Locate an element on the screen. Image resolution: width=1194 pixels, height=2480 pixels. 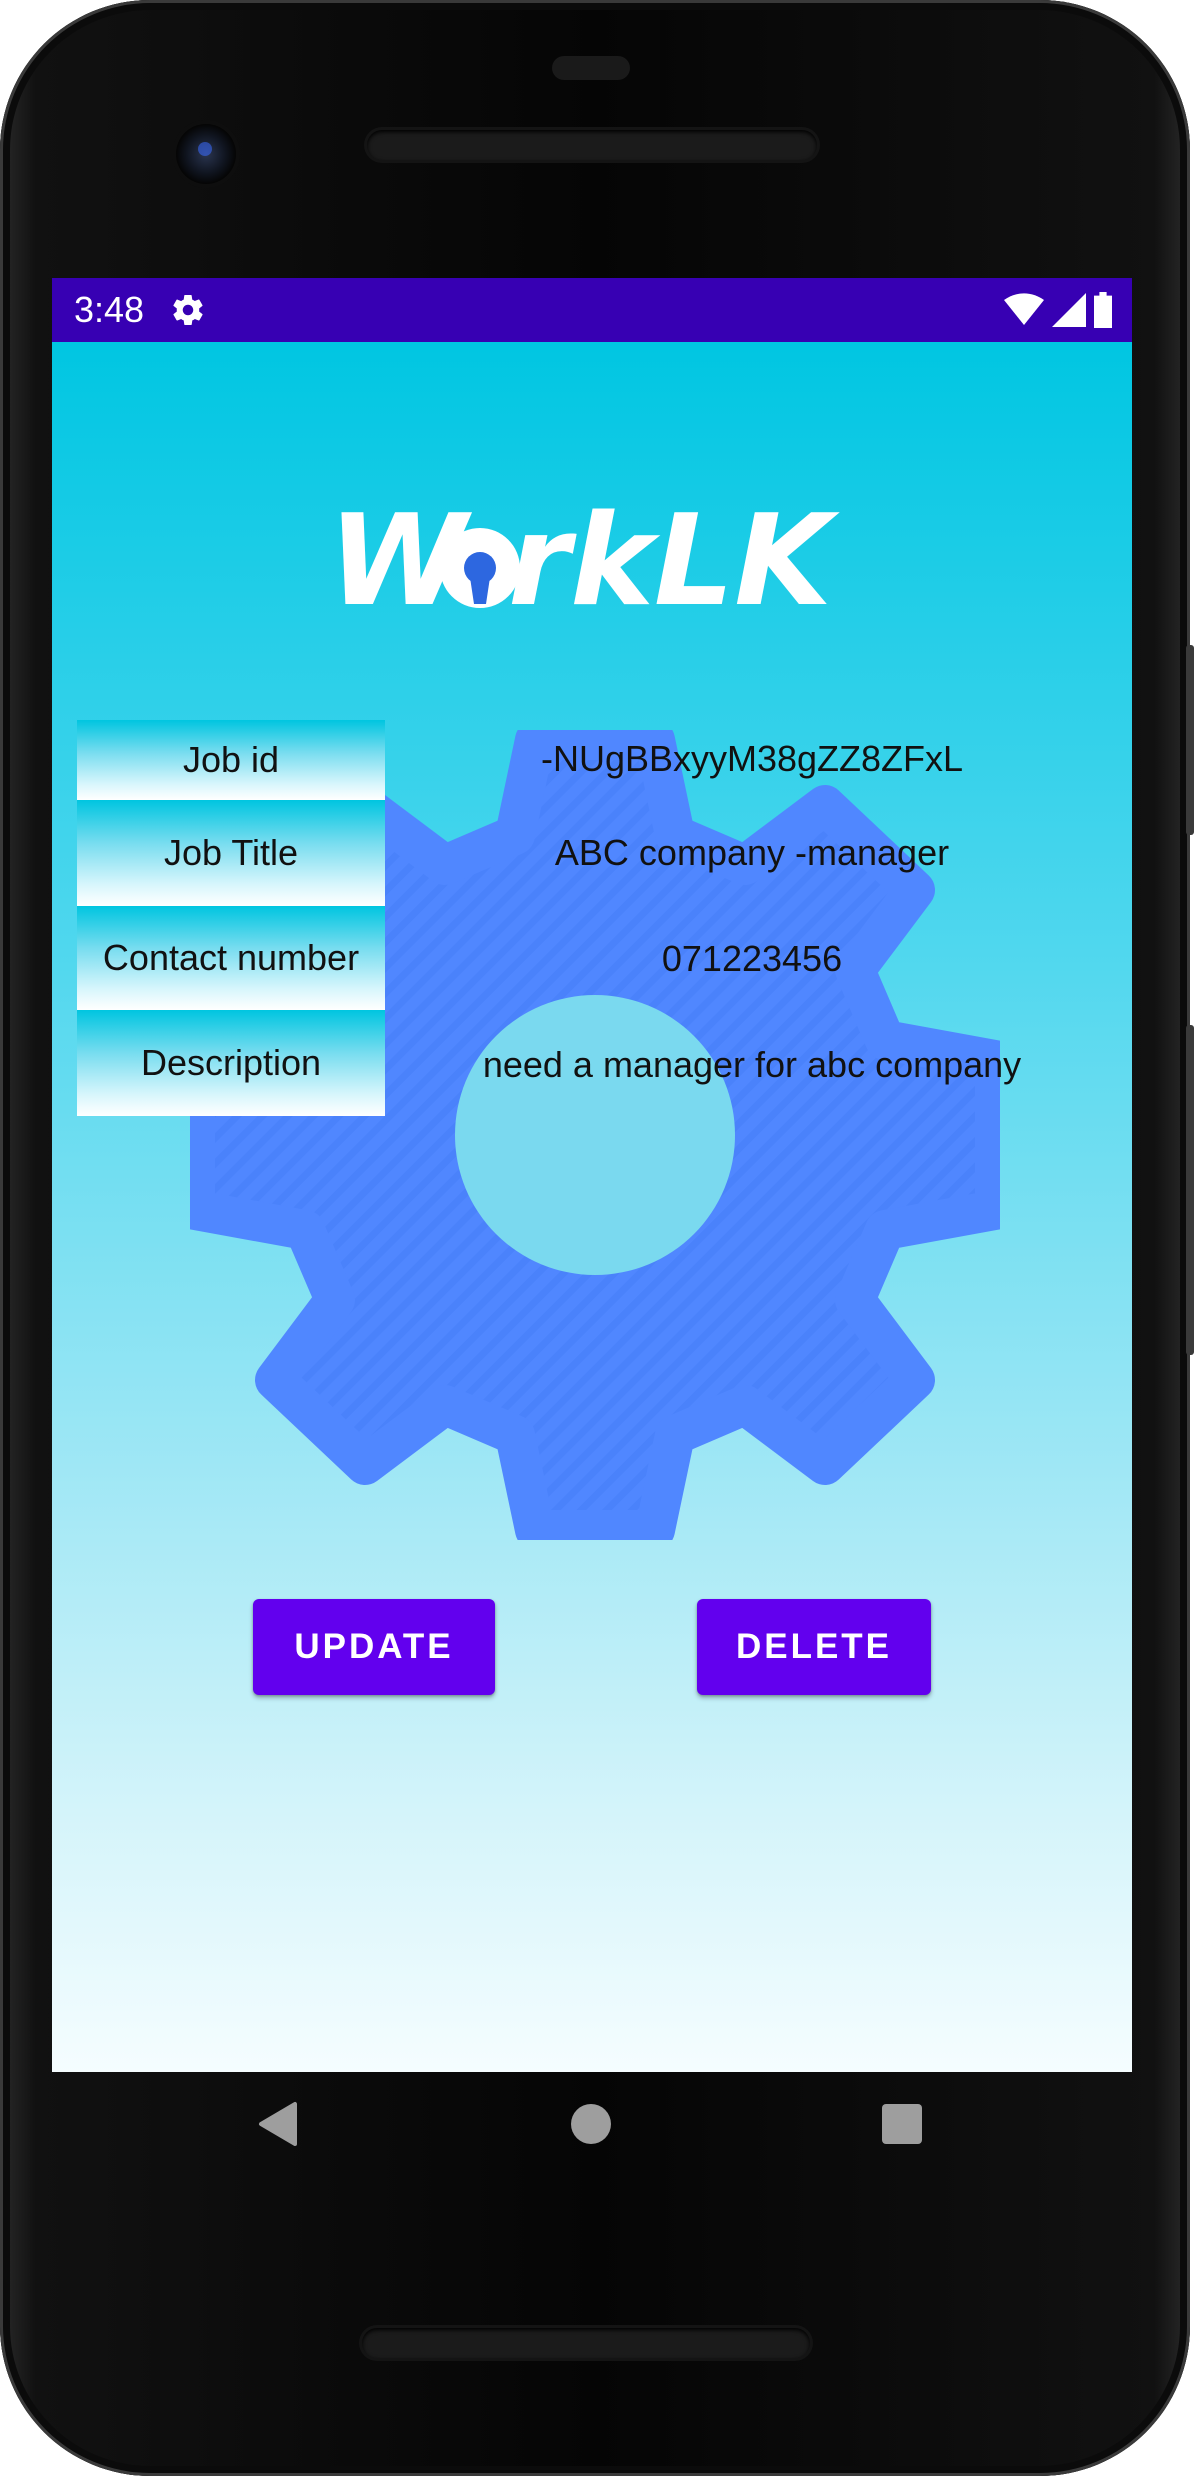
volume-button is located at coordinates (1190, 1190).